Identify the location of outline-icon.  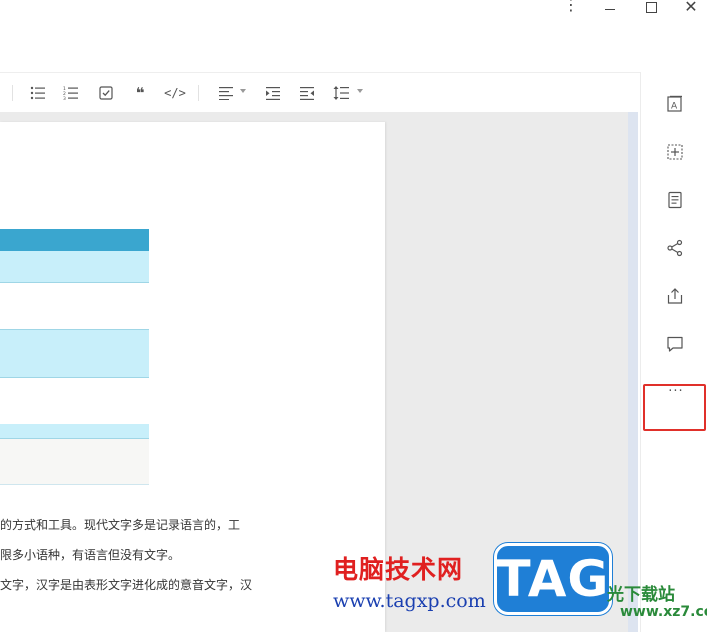
(675, 200).